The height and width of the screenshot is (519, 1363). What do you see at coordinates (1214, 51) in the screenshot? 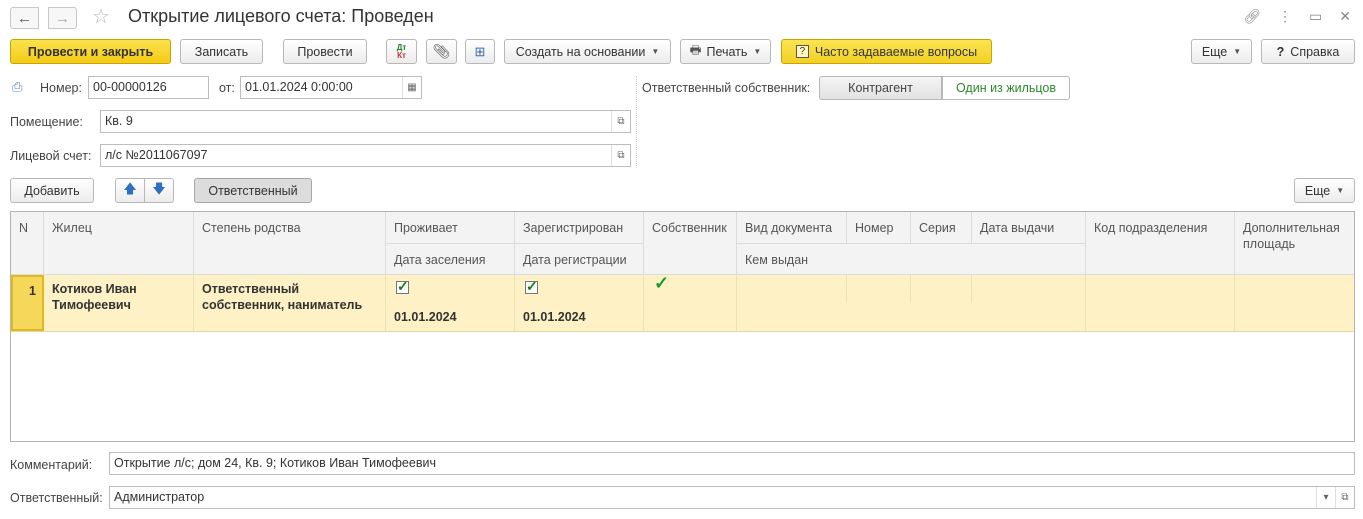
I see `more-label: Еще` at bounding box center [1214, 51].